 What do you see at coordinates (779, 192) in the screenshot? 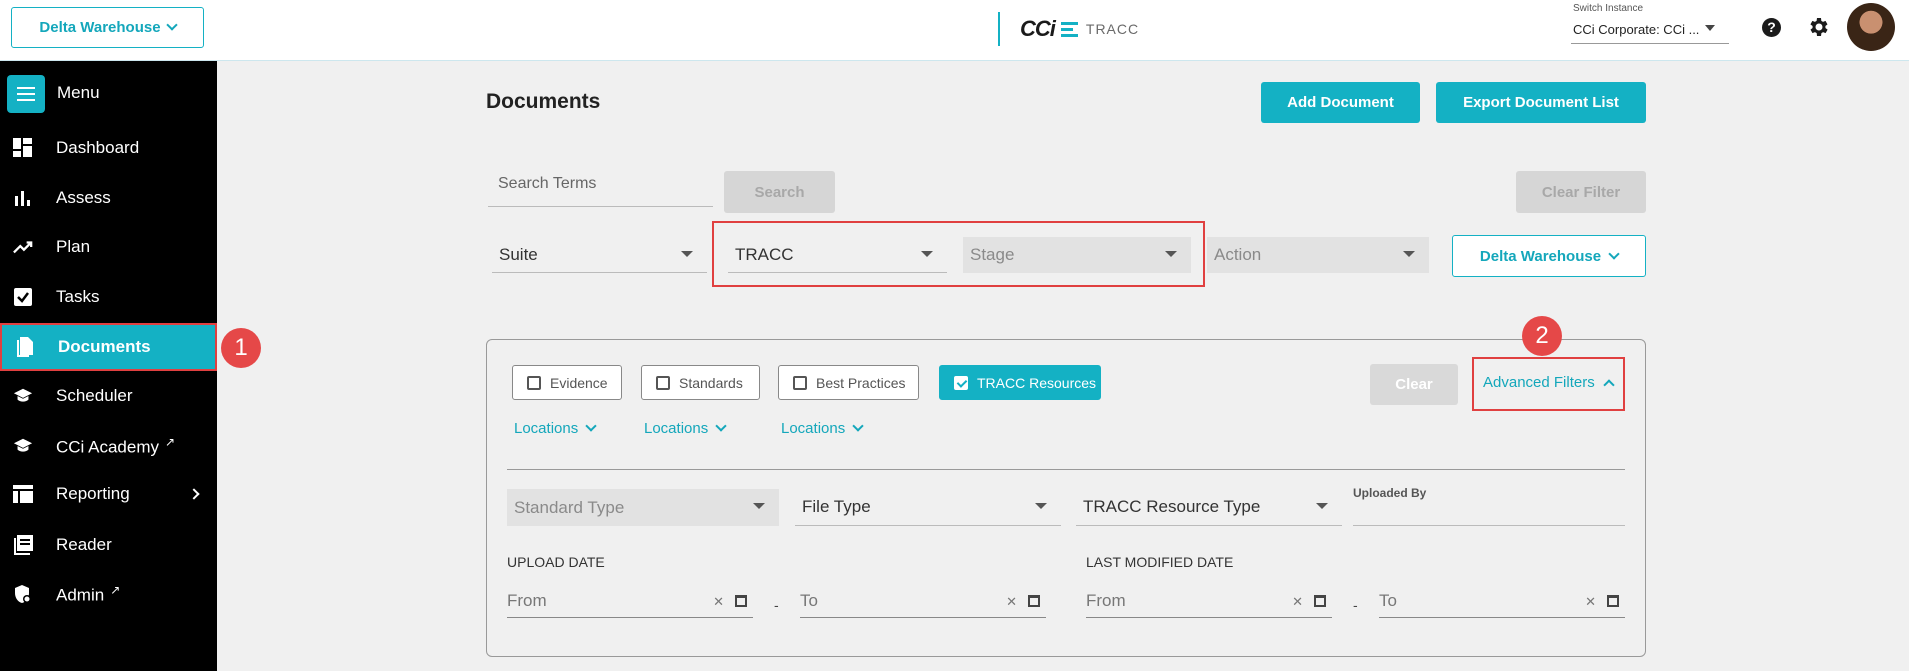
I see `search-button: Search` at bounding box center [779, 192].